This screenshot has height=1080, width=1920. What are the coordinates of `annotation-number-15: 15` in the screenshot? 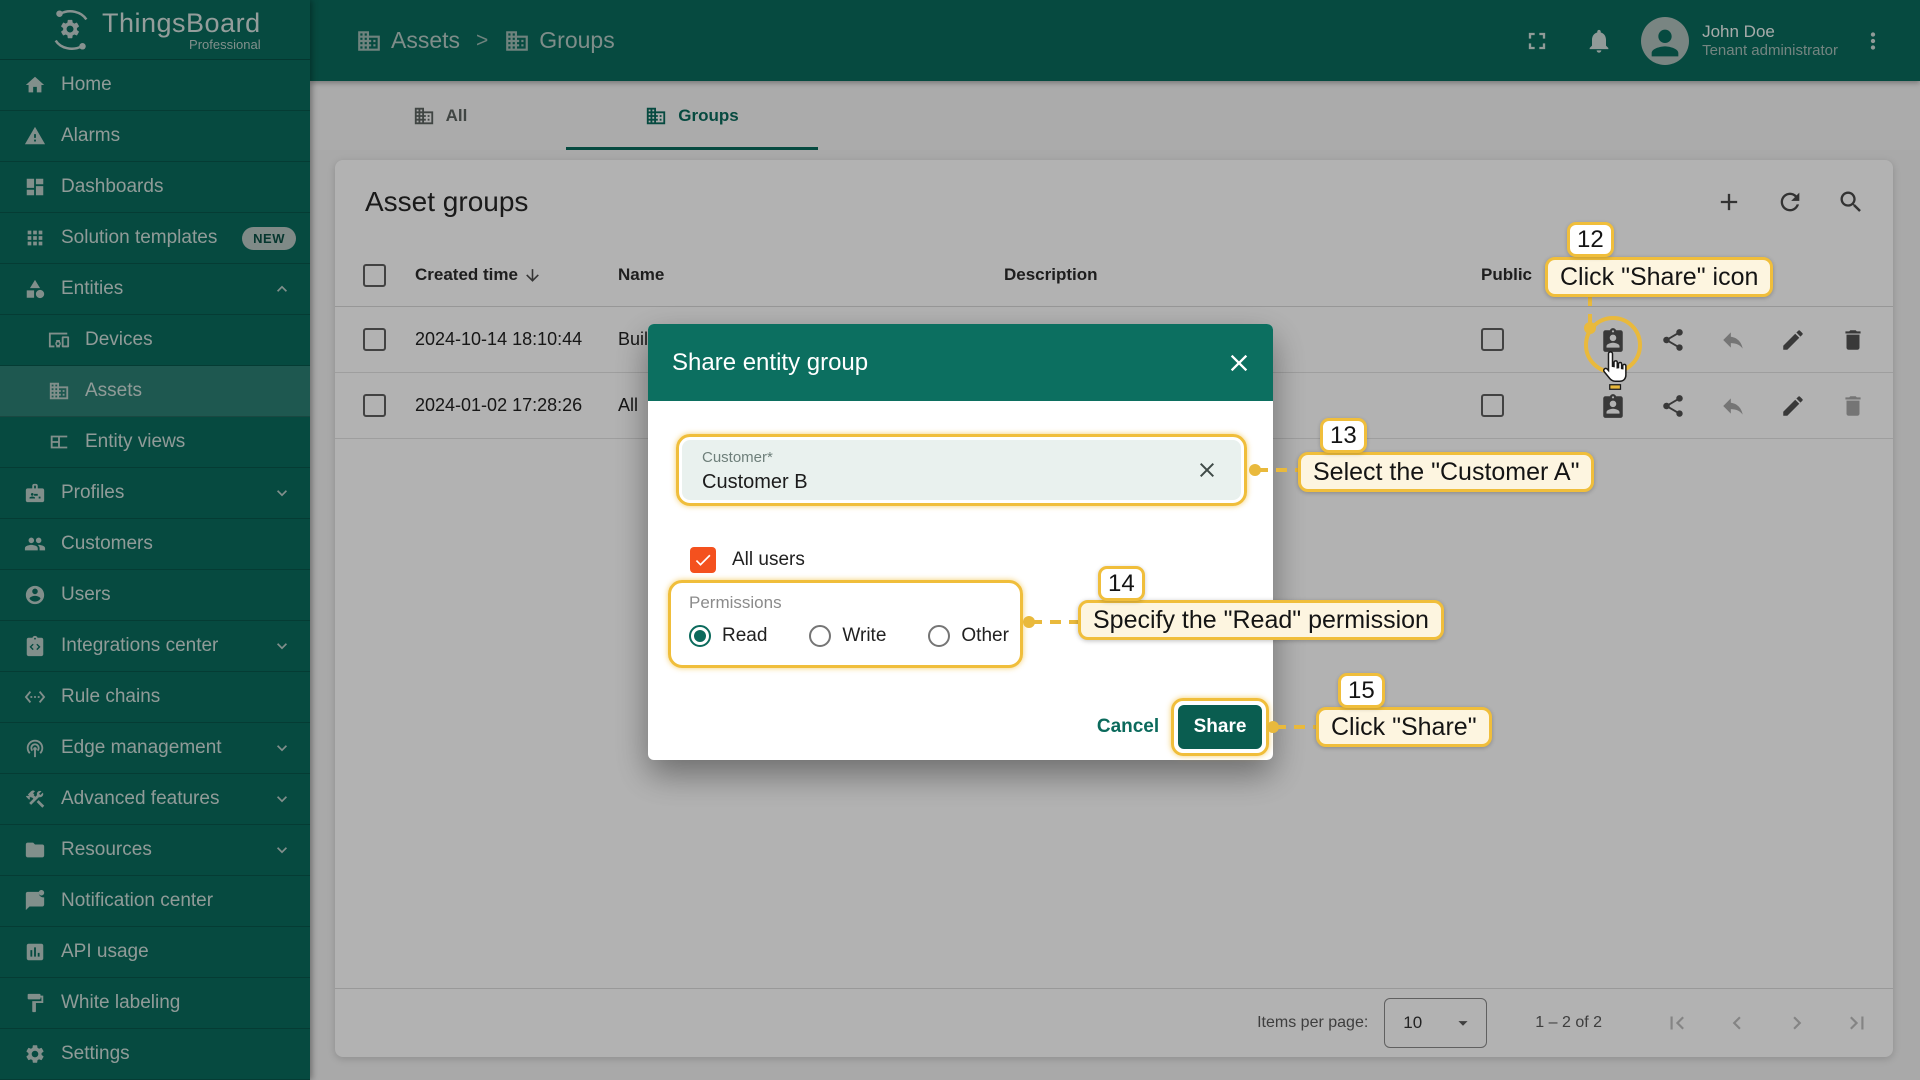 It's located at (1361, 690).